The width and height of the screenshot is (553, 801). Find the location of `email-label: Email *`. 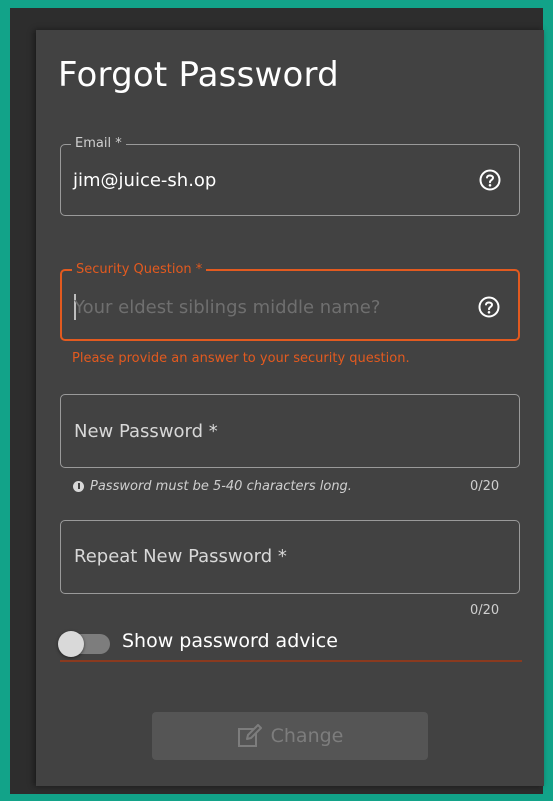

email-label: Email * is located at coordinates (98, 144).